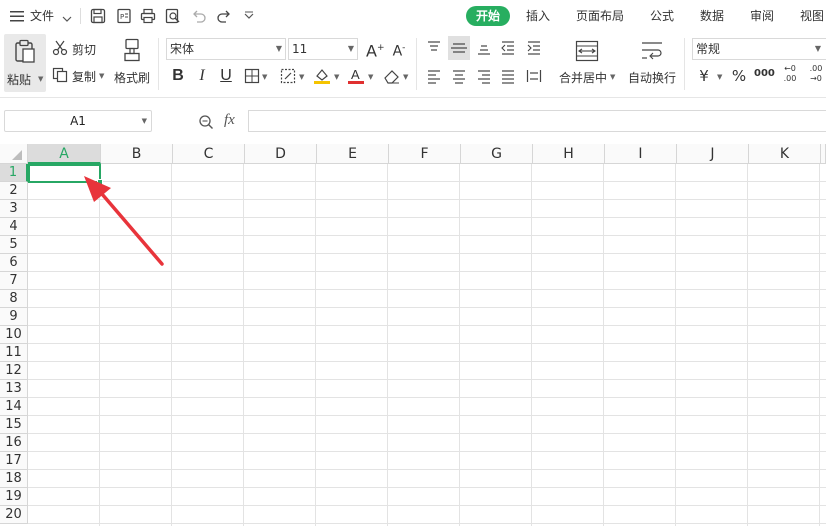 Image resolution: width=826 pixels, height=526 pixels. Describe the element at coordinates (25, 51) in the screenshot. I see `paste-icon` at that location.